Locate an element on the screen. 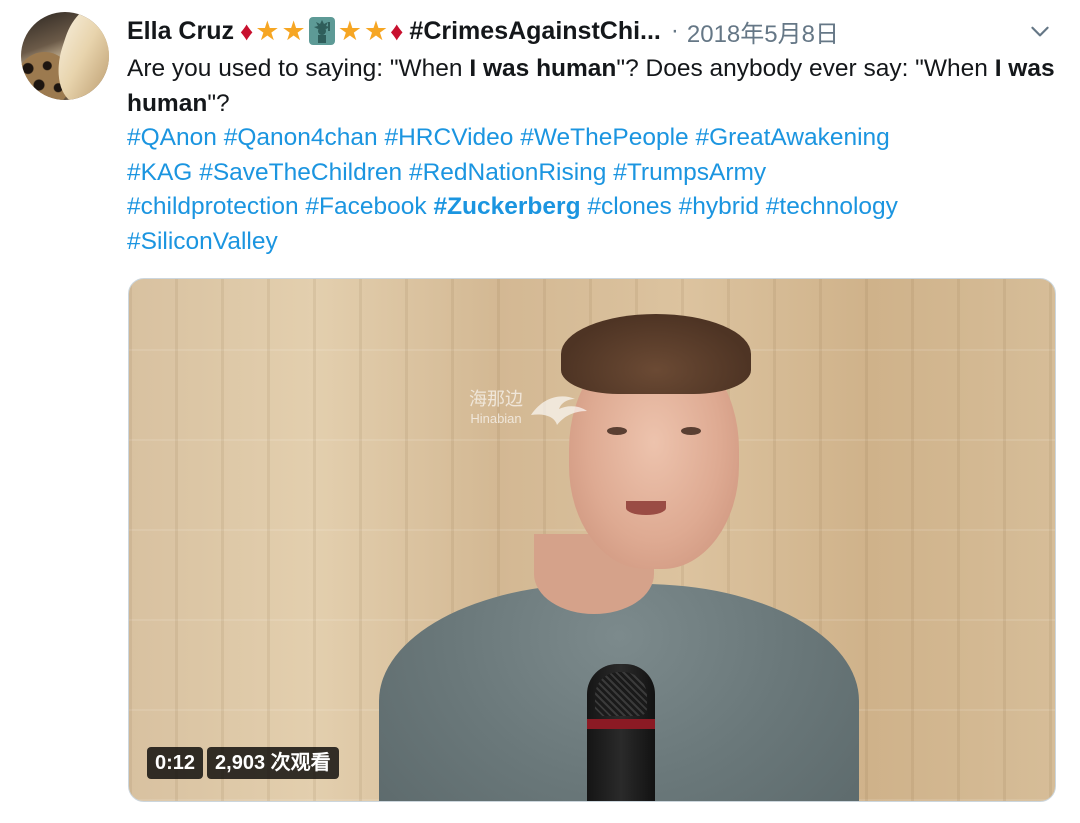 The width and height of the screenshot is (1080, 823). watermark-cn: 海那边 is located at coordinates (496, 399).